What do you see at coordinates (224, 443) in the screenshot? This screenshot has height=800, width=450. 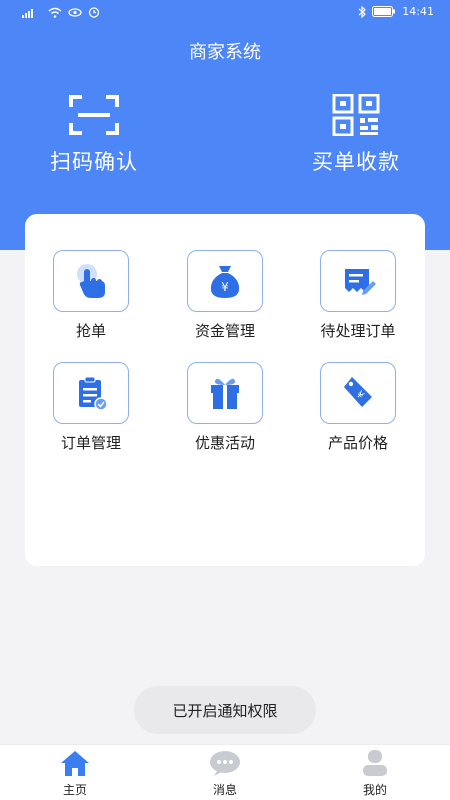 I see `promotions-label: 优惠活动` at bounding box center [224, 443].